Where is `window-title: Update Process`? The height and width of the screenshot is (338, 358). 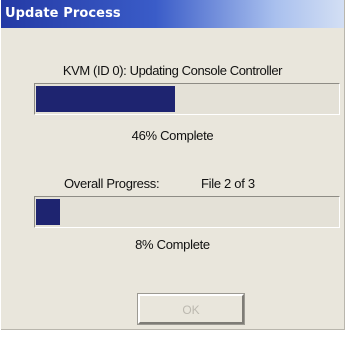 window-title: Update Process is located at coordinates (63, 13).